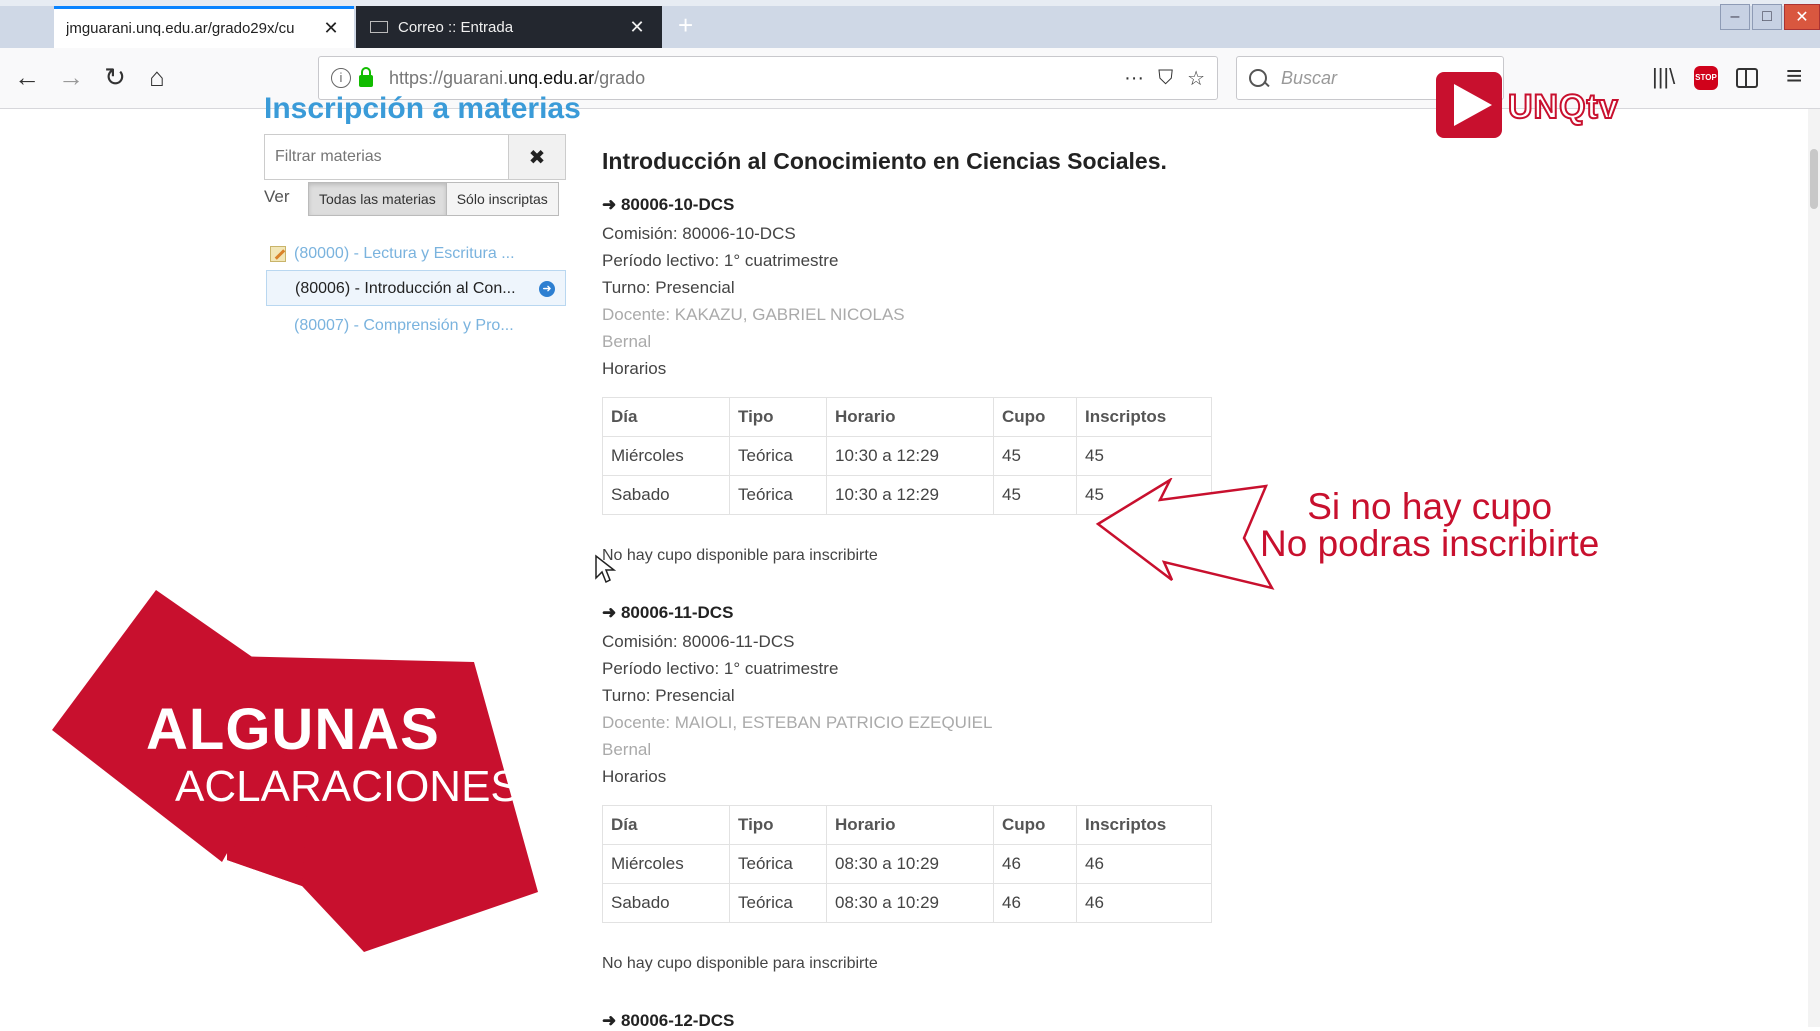  I want to click on solo-inscriptas-button: Sólo inscriptas, so click(502, 199).